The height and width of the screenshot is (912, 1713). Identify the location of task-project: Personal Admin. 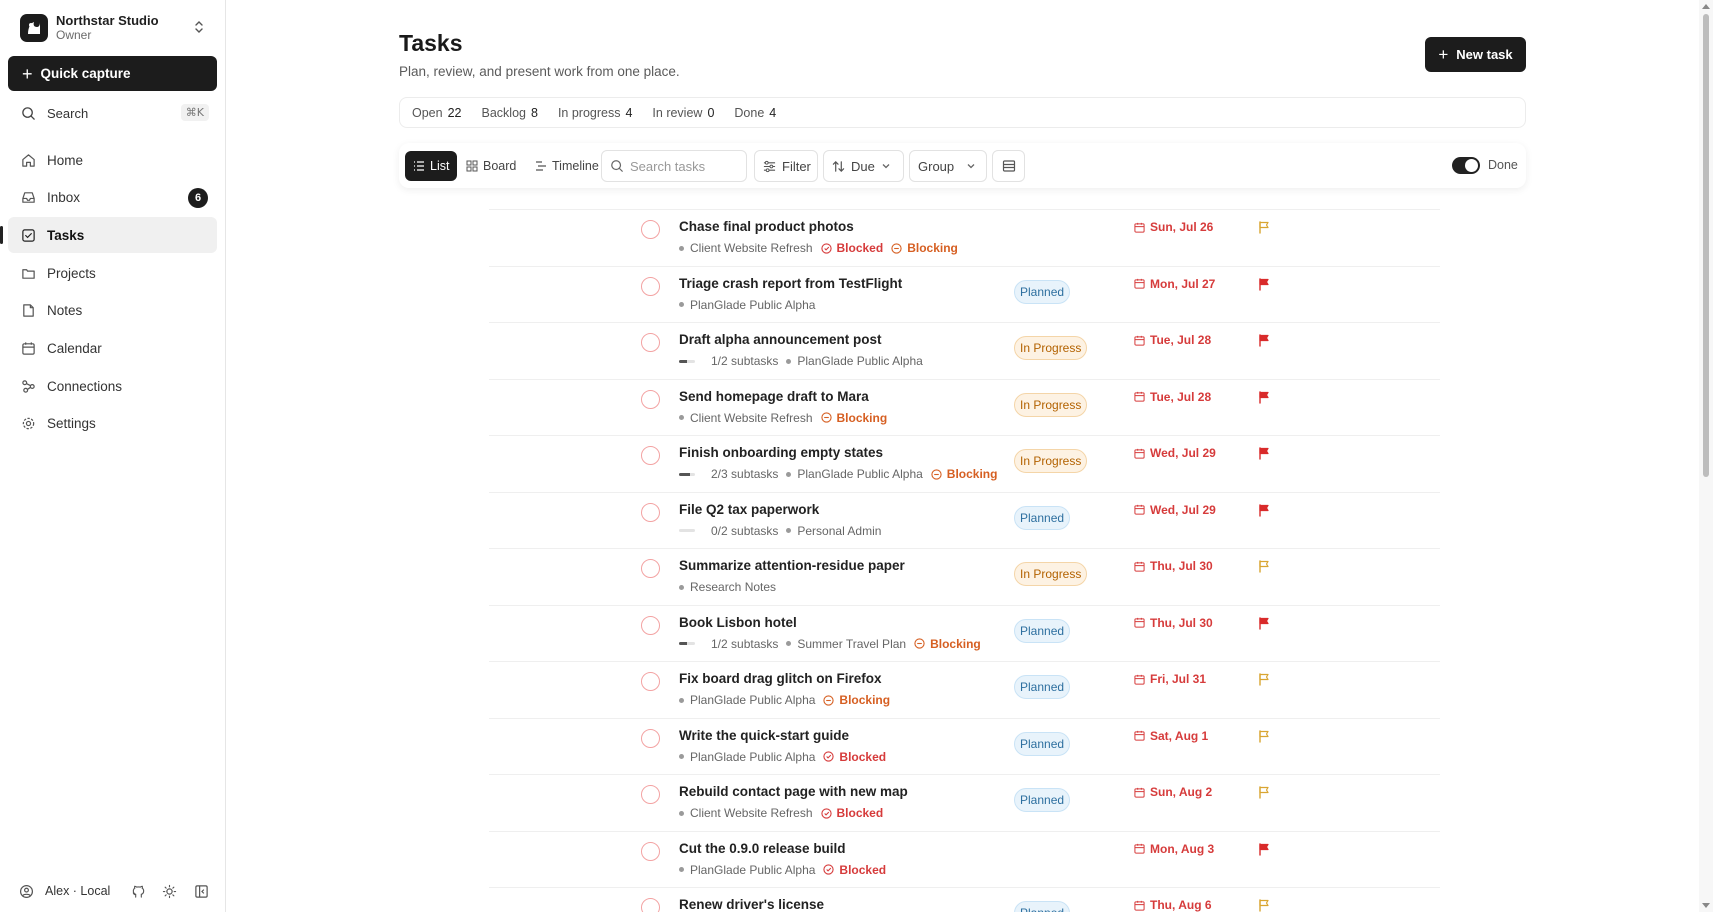
(833, 531).